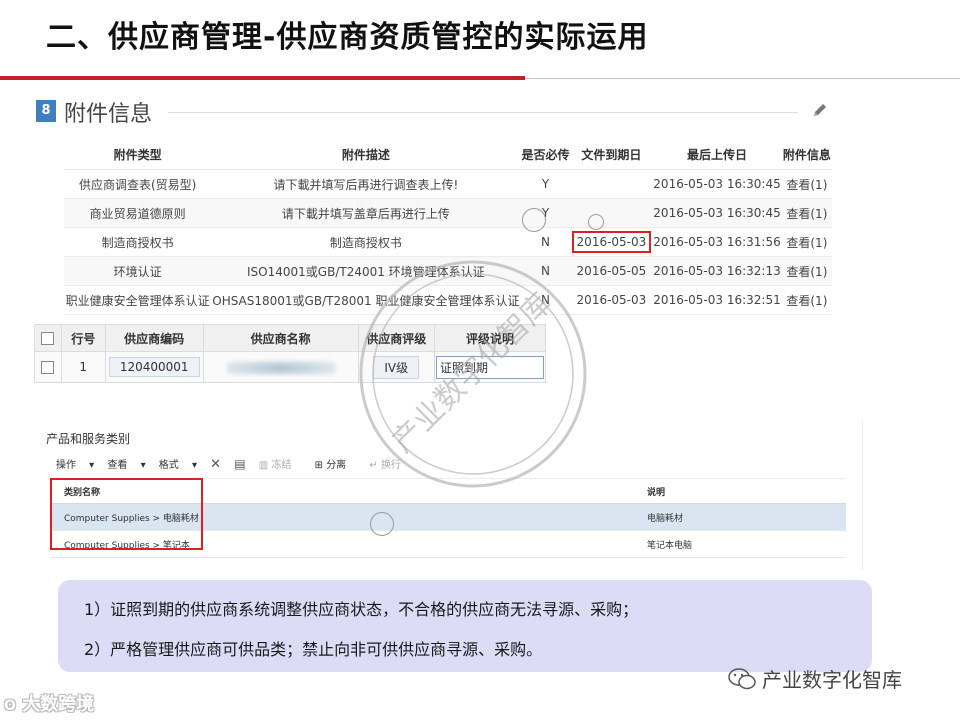 Image resolution: width=960 pixels, height=720 pixels. Describe the element at coordinates (10, 706) in the screenshot. I see `corner-logo-glyph: ʘ` at that location.